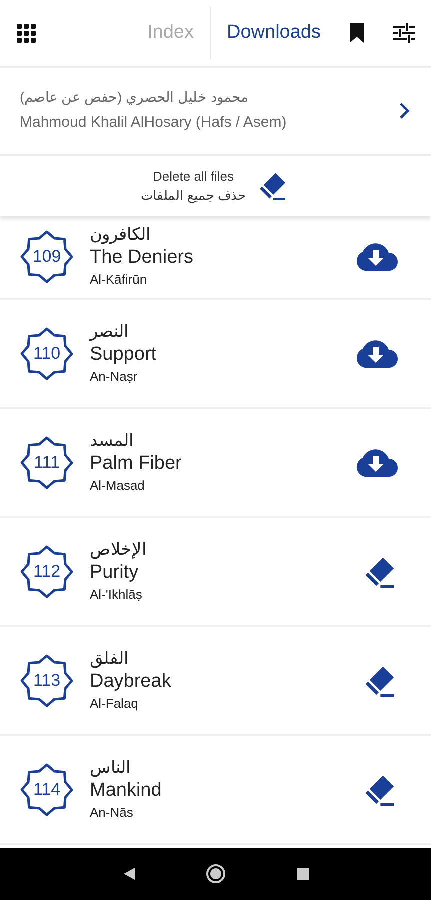  What do you see at coordinates (142, 258) in the screenshot?
I see `surah-title: The Deniers` at bounding box center [142, 258].